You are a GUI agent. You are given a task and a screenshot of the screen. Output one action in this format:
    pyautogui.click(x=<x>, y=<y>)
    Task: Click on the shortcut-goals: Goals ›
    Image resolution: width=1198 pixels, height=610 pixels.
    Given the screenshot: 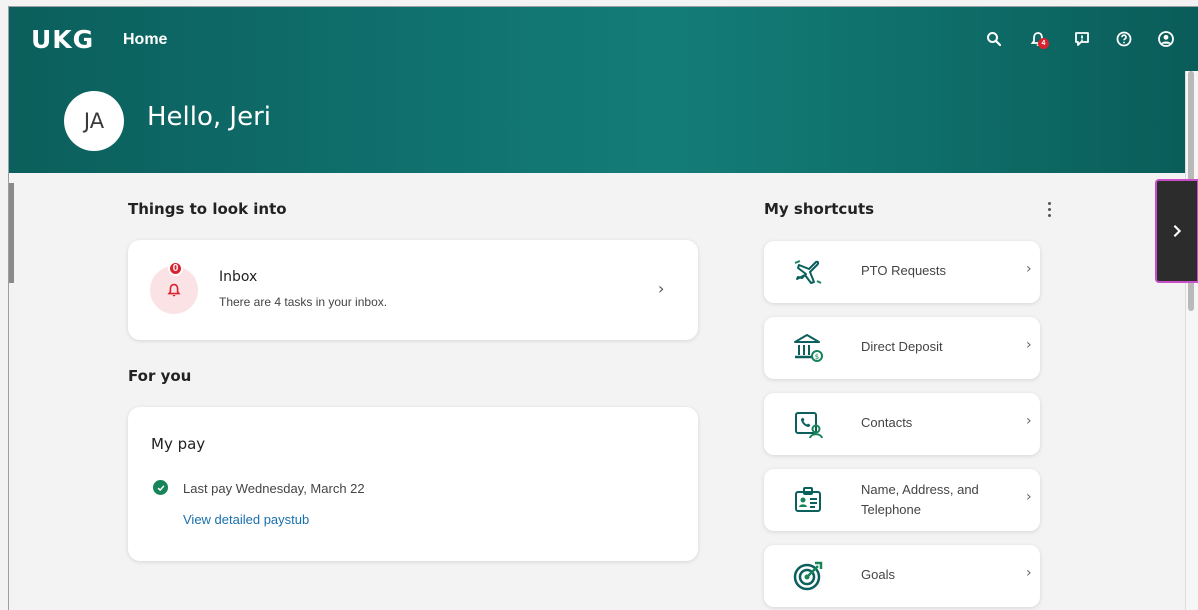 What is the action you would take?
    pyautogui.click(x=902, y=576)
    